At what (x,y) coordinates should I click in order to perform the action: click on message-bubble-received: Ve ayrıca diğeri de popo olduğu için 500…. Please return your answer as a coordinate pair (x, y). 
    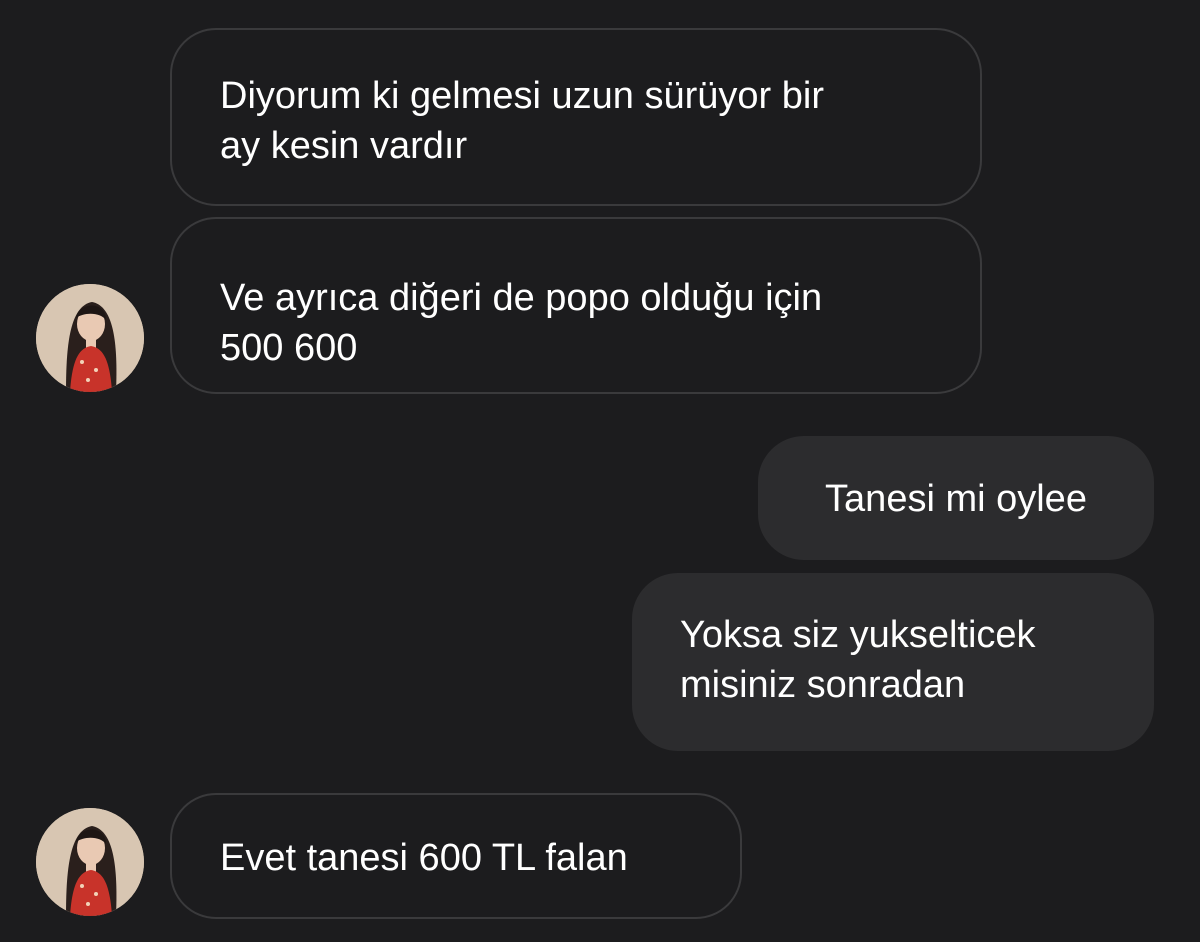
    Looking at the image, I should click on (576, 305).